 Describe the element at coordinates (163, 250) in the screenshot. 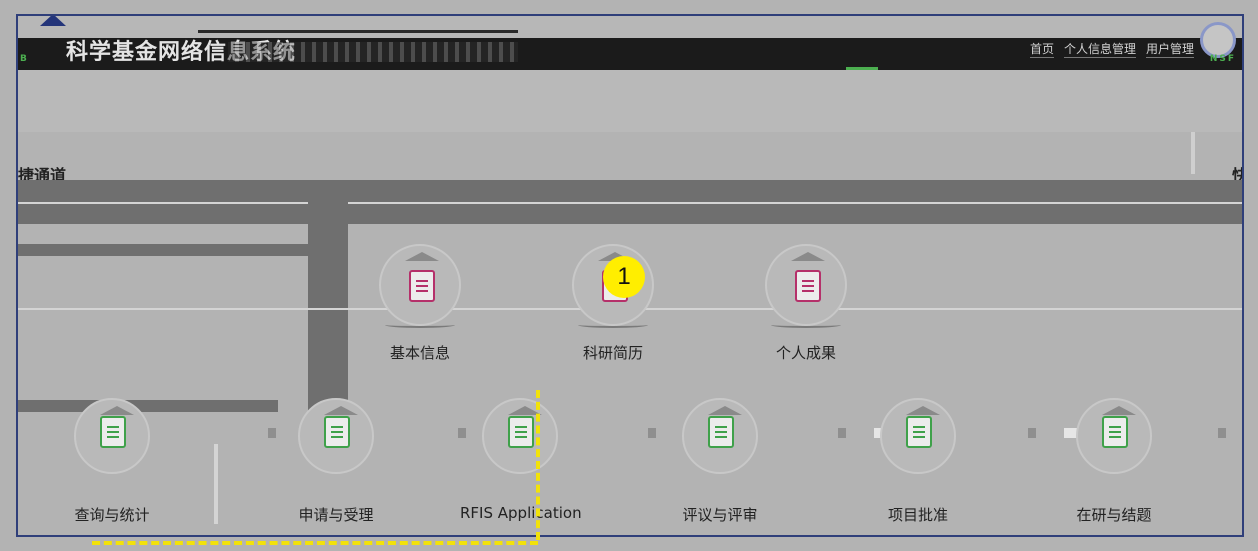

I see `decor-bar` at that location.